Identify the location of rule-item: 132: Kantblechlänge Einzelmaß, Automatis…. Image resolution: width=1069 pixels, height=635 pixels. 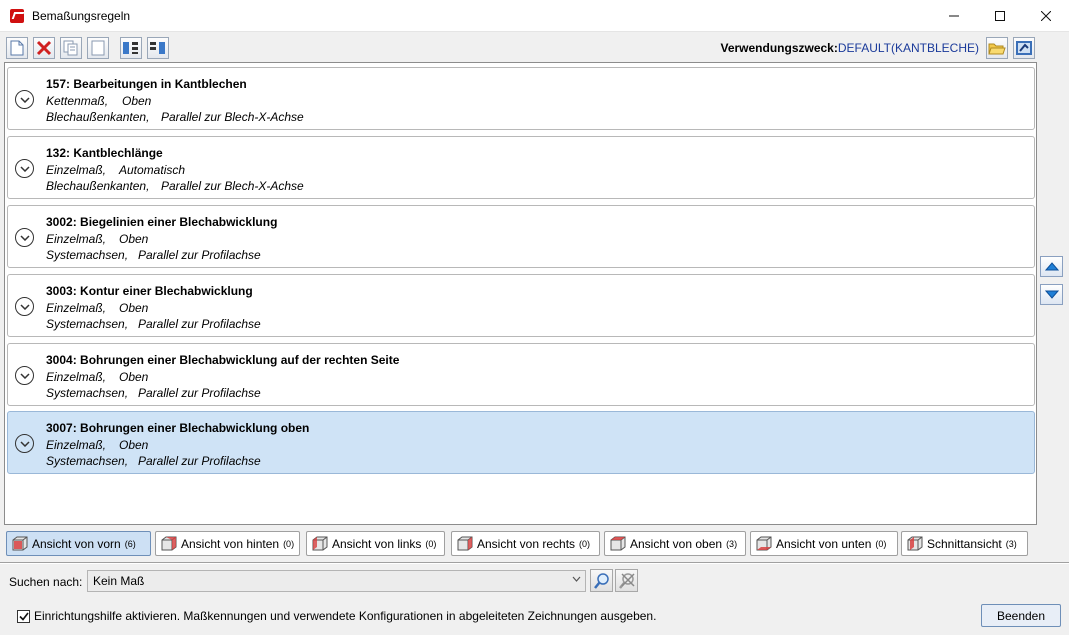
(521, 167).